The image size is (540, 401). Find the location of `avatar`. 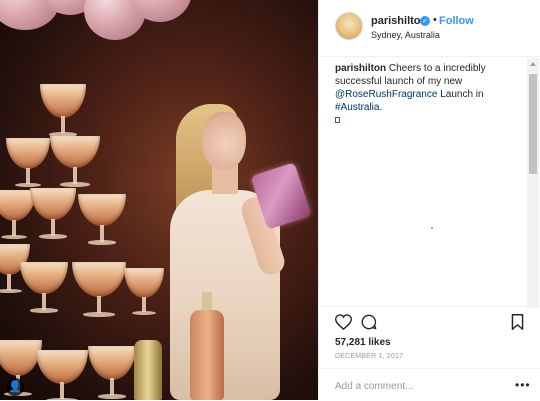

avatar is located at coordinates (349, 26).